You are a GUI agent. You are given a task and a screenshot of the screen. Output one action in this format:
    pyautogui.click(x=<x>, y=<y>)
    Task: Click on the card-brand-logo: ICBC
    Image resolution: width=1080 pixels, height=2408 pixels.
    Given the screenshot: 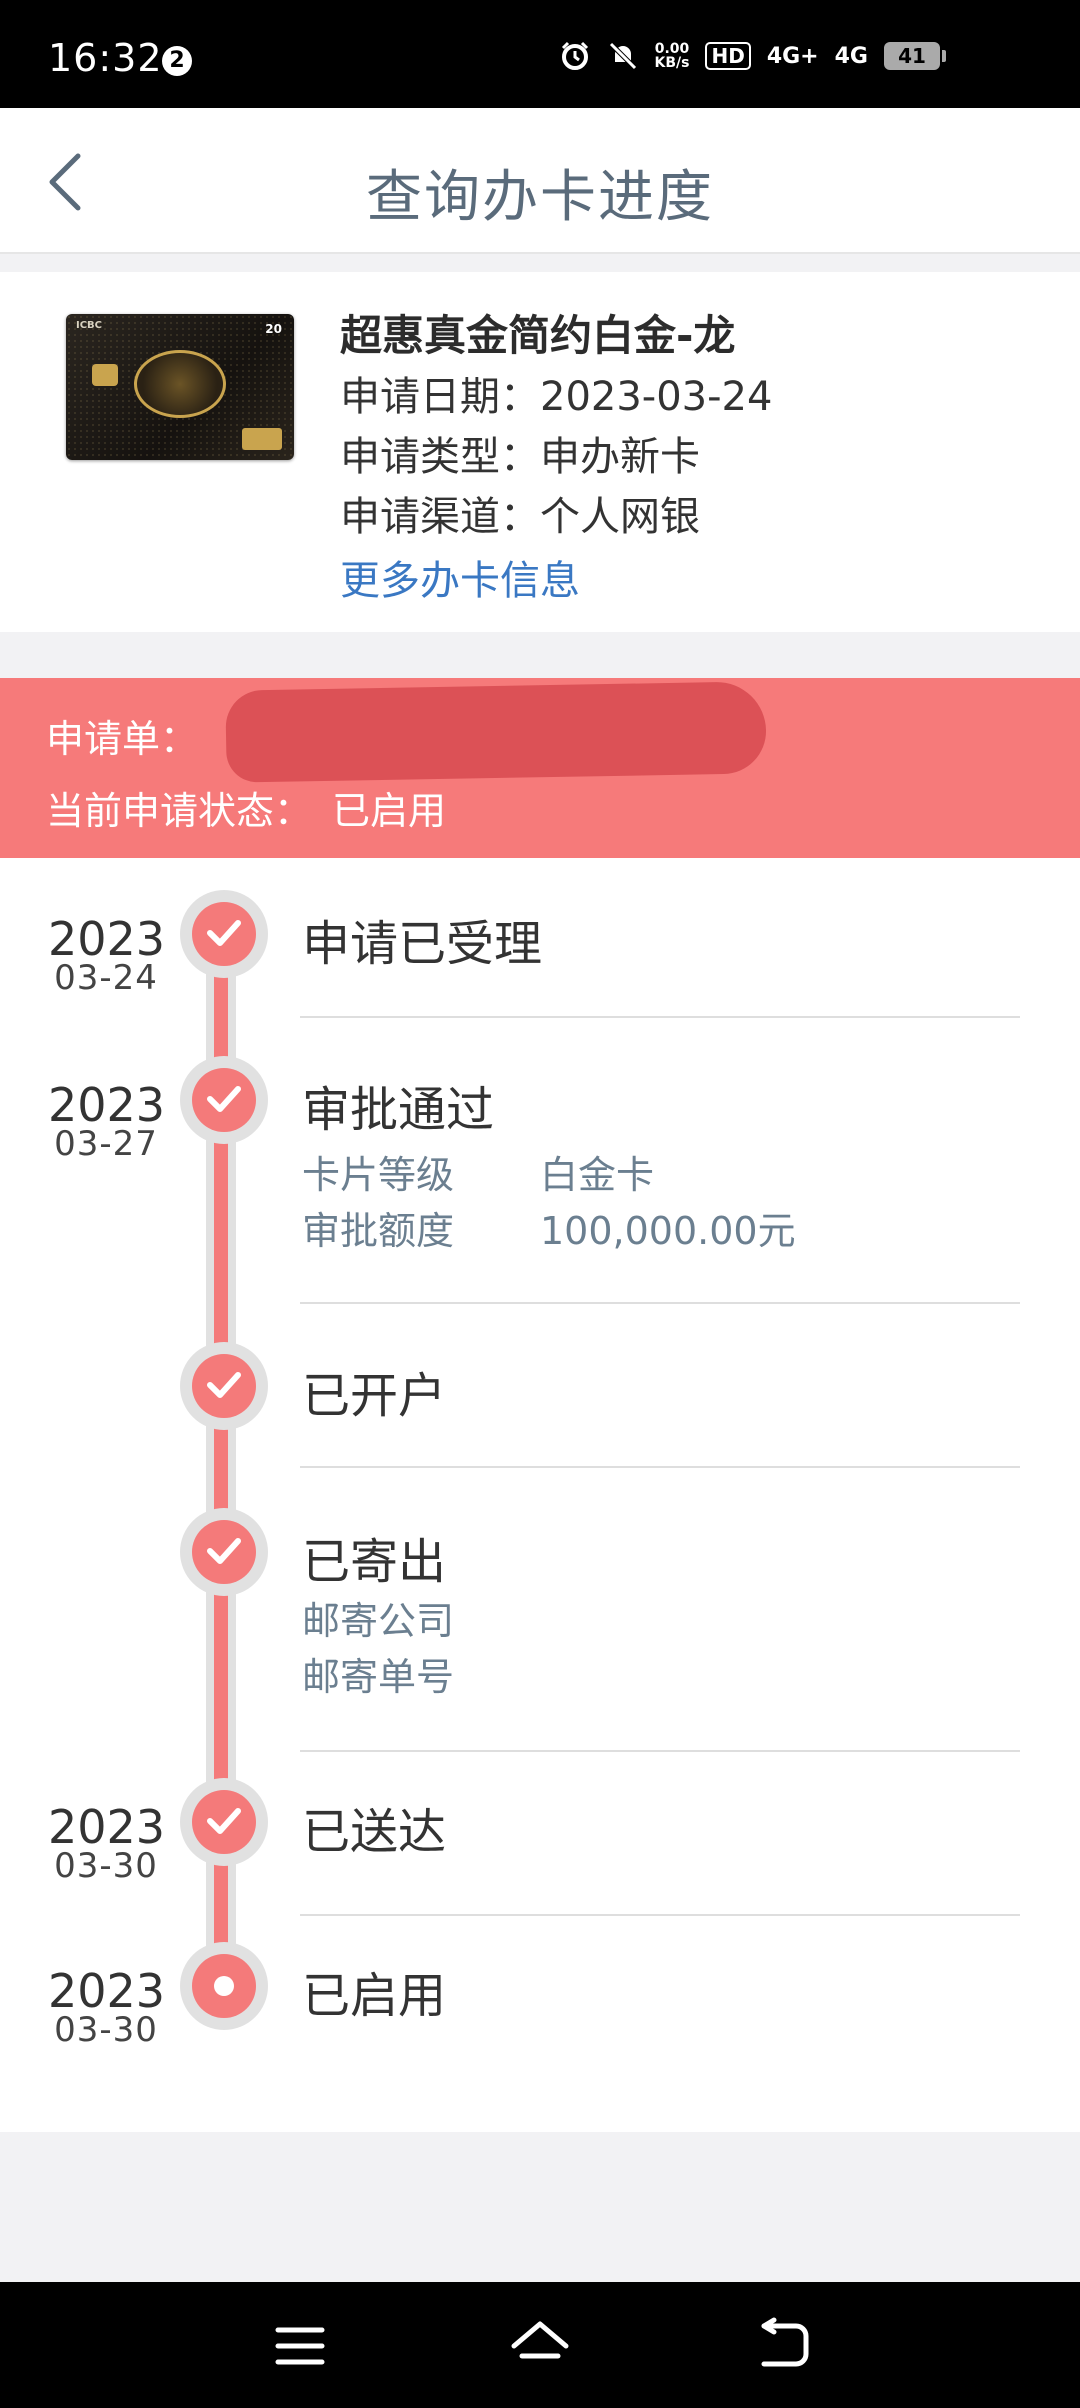 What is the action you would take?
    pyautogui.click(x=89, y=325)
    